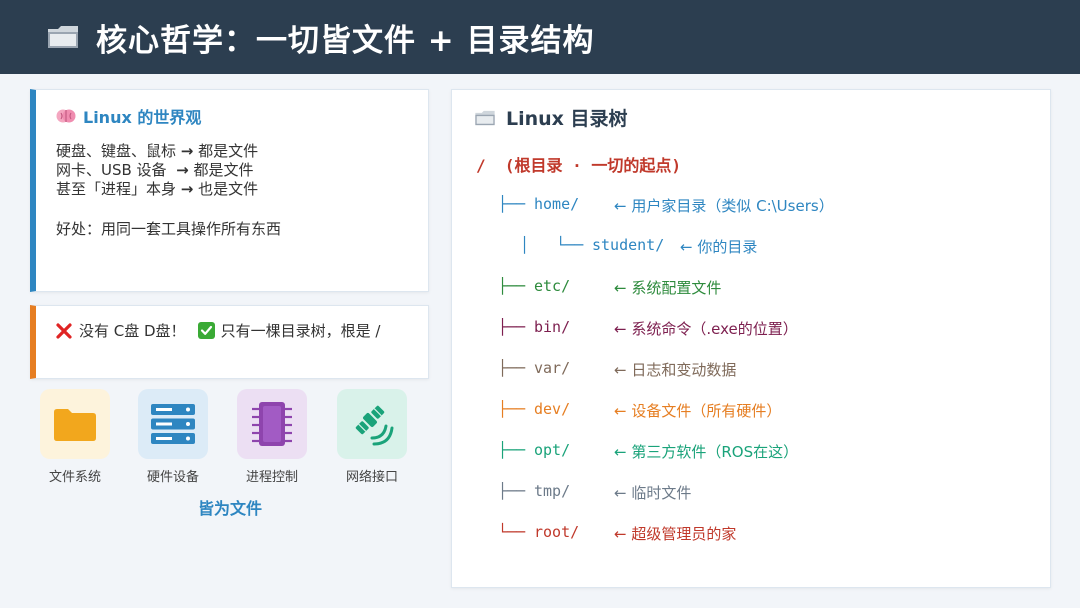 The image size is (1080, 608). I want to click on tree-dir-name: opt/, so click(552, 450).